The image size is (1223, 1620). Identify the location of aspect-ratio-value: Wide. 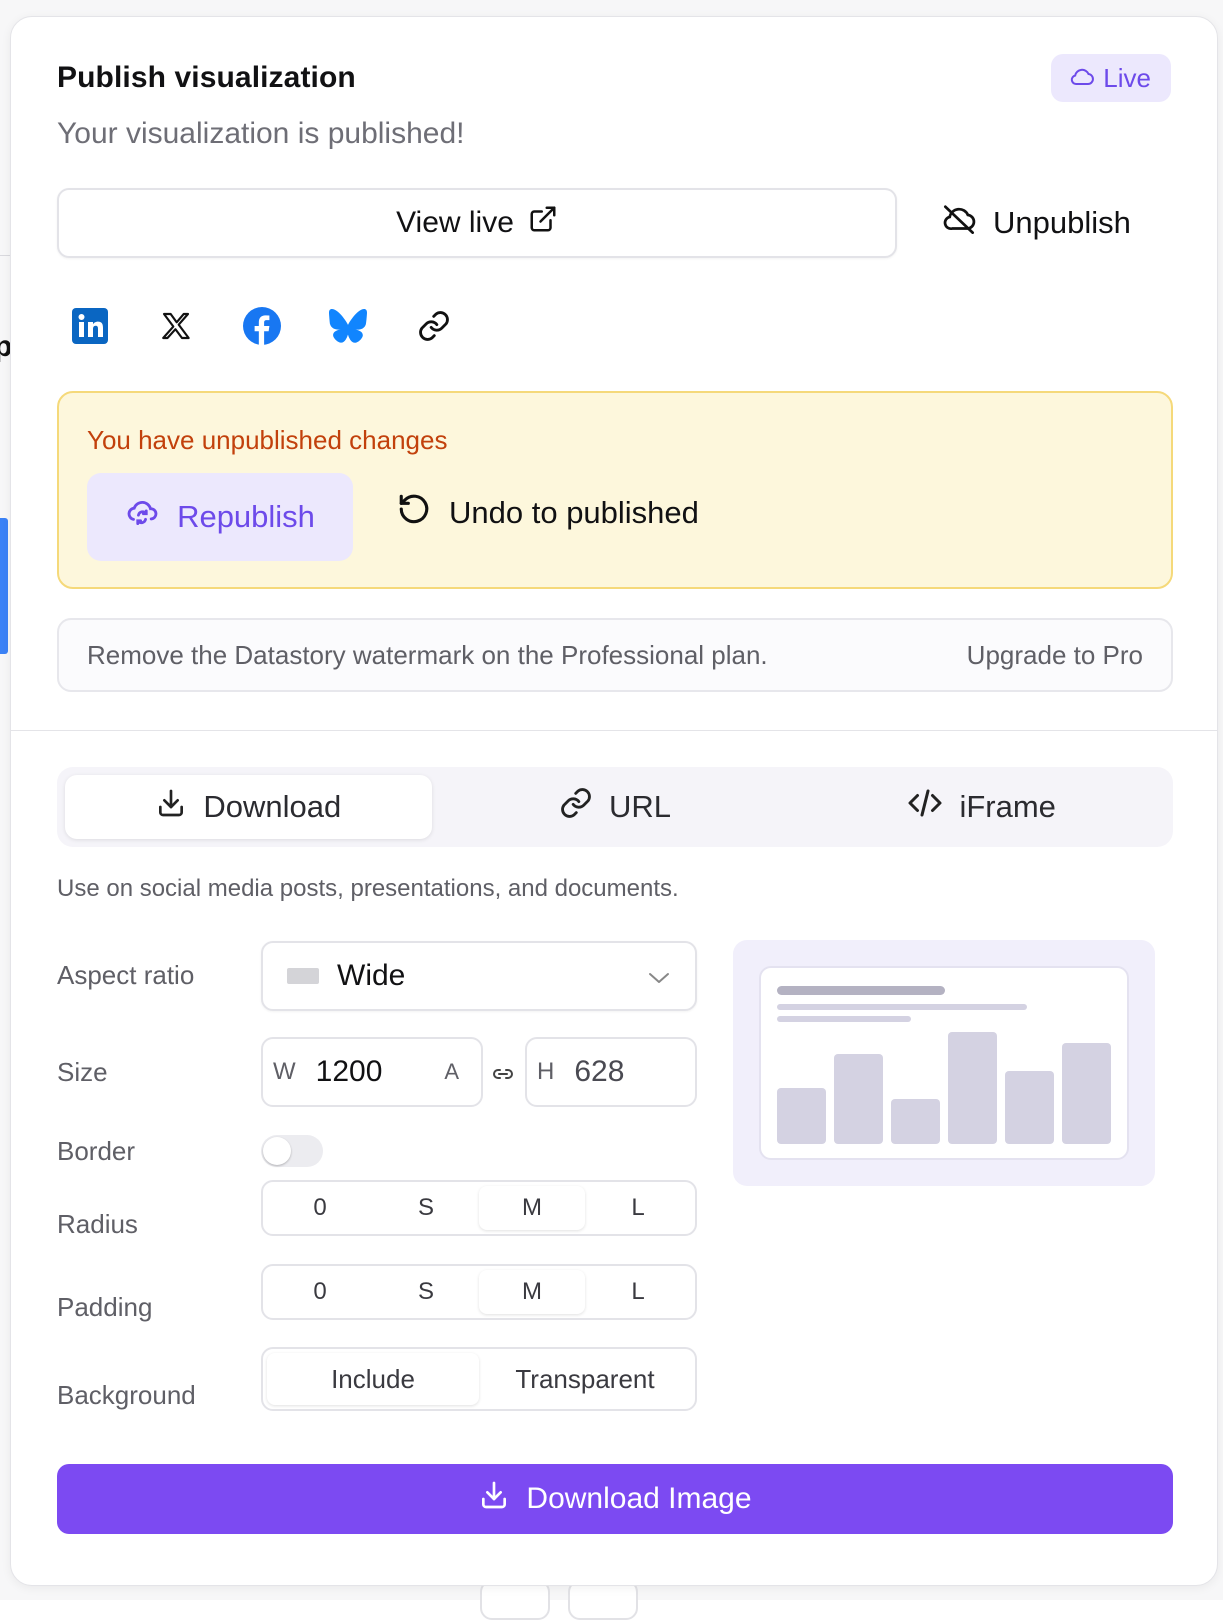
(371, 975).